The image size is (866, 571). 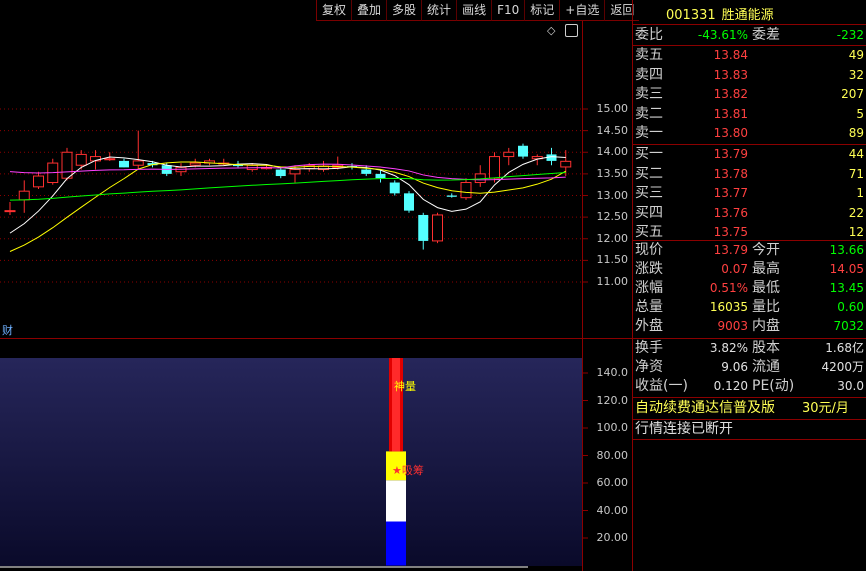 I want to click on indicator-y-tick-label: 140.0, so click(x=612, y=372).